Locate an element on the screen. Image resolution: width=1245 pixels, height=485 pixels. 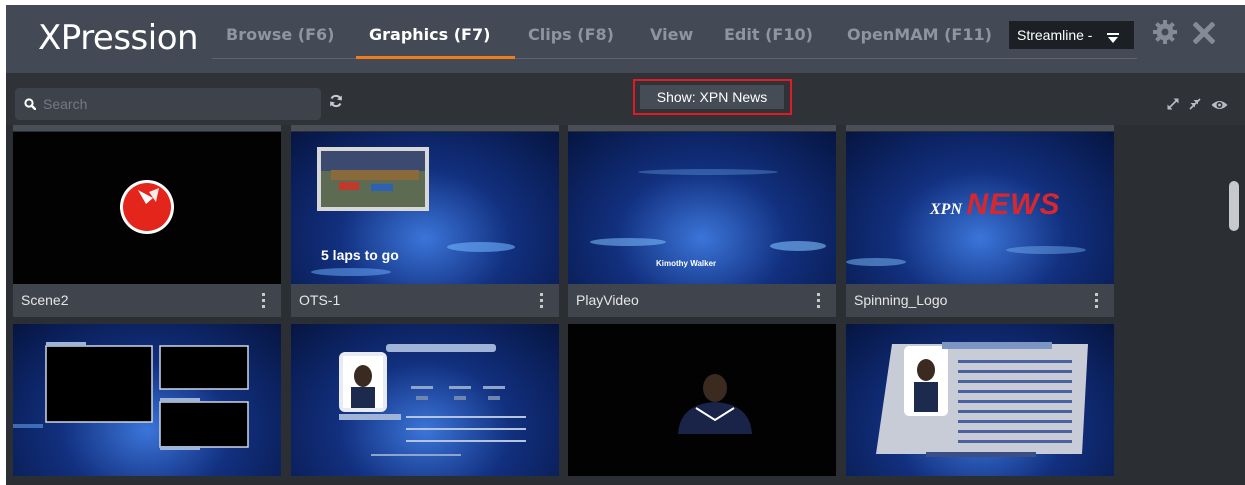
scene-caption: PlayVideo is located at coordinates (702, 300).